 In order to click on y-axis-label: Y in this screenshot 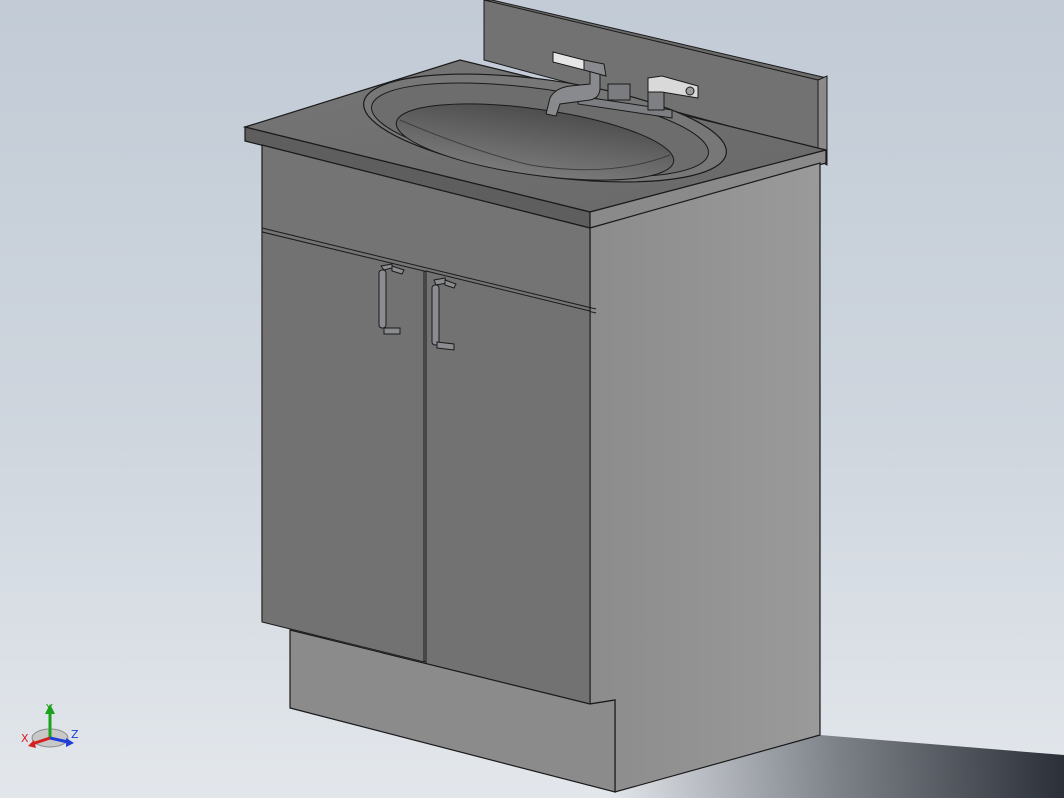, I will do `click(49, 708)`.